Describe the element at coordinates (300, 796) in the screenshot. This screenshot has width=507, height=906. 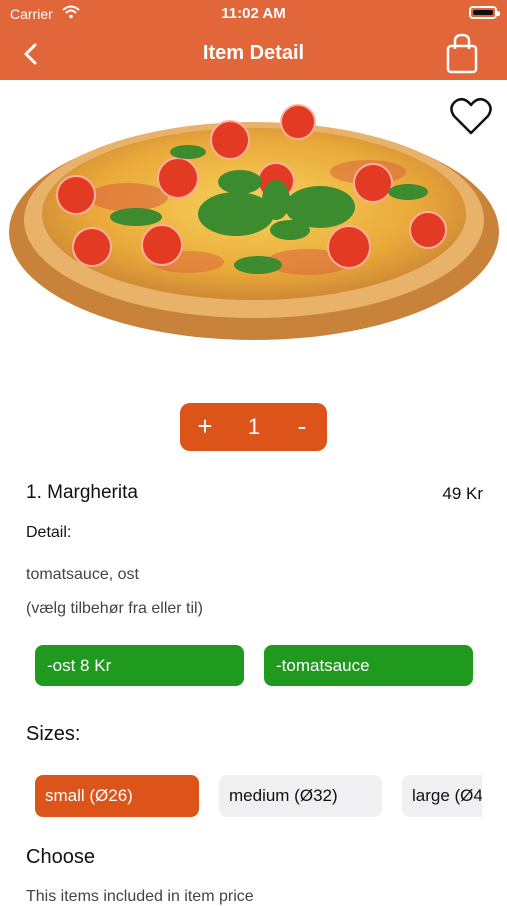
I see `size-option-medium: medium (Ø32)` at that location.